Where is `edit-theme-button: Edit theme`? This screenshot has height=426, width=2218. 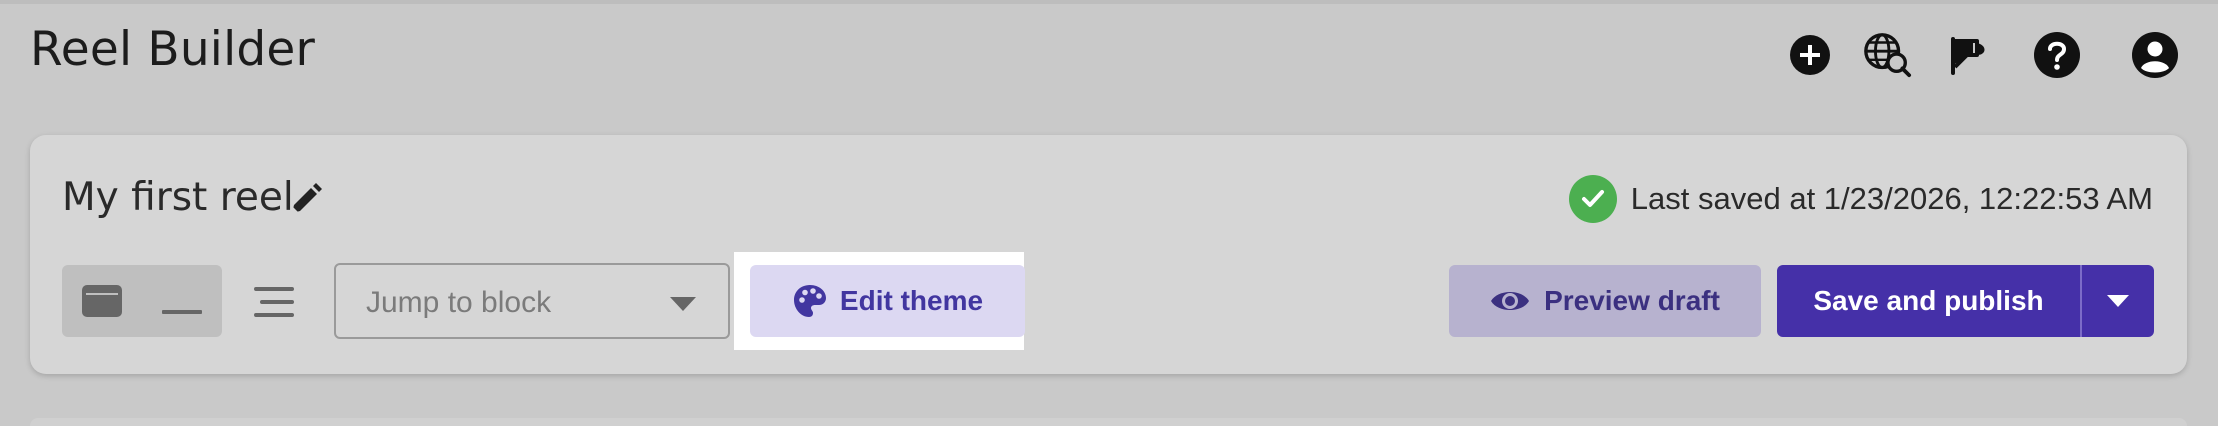
edit-theme-button: Edit theme is located at coordinates (887, 301).